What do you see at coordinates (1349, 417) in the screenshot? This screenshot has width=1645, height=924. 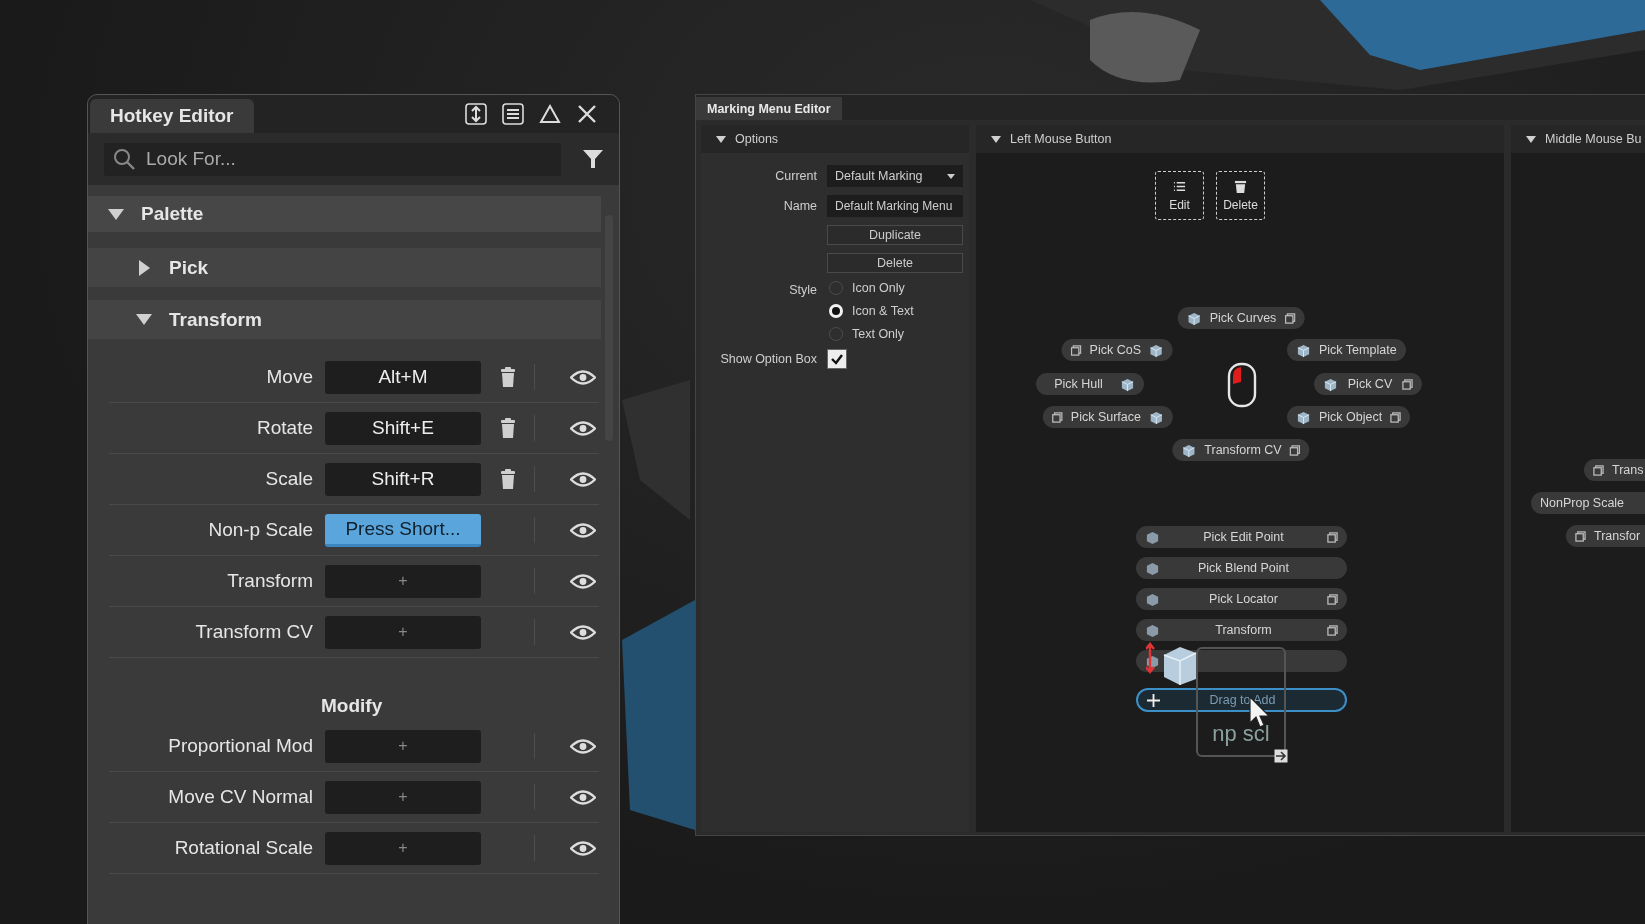 I see `menu-item: Pick Object` at bounding box center [1349, 417].